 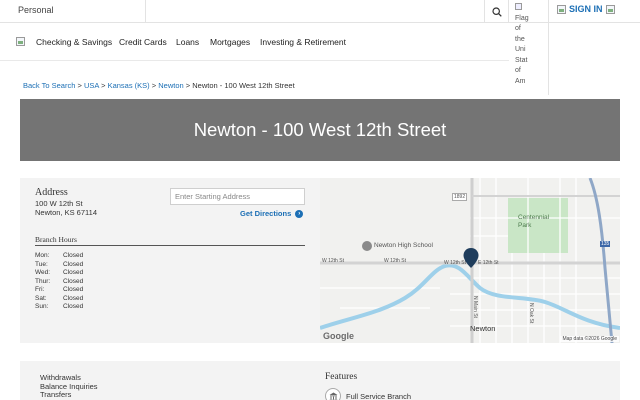 What do you see at coordinates (59, 203) in the screenshot?
I see `address-line-1: 100 W 12th St` at bounding box center [59, 203].